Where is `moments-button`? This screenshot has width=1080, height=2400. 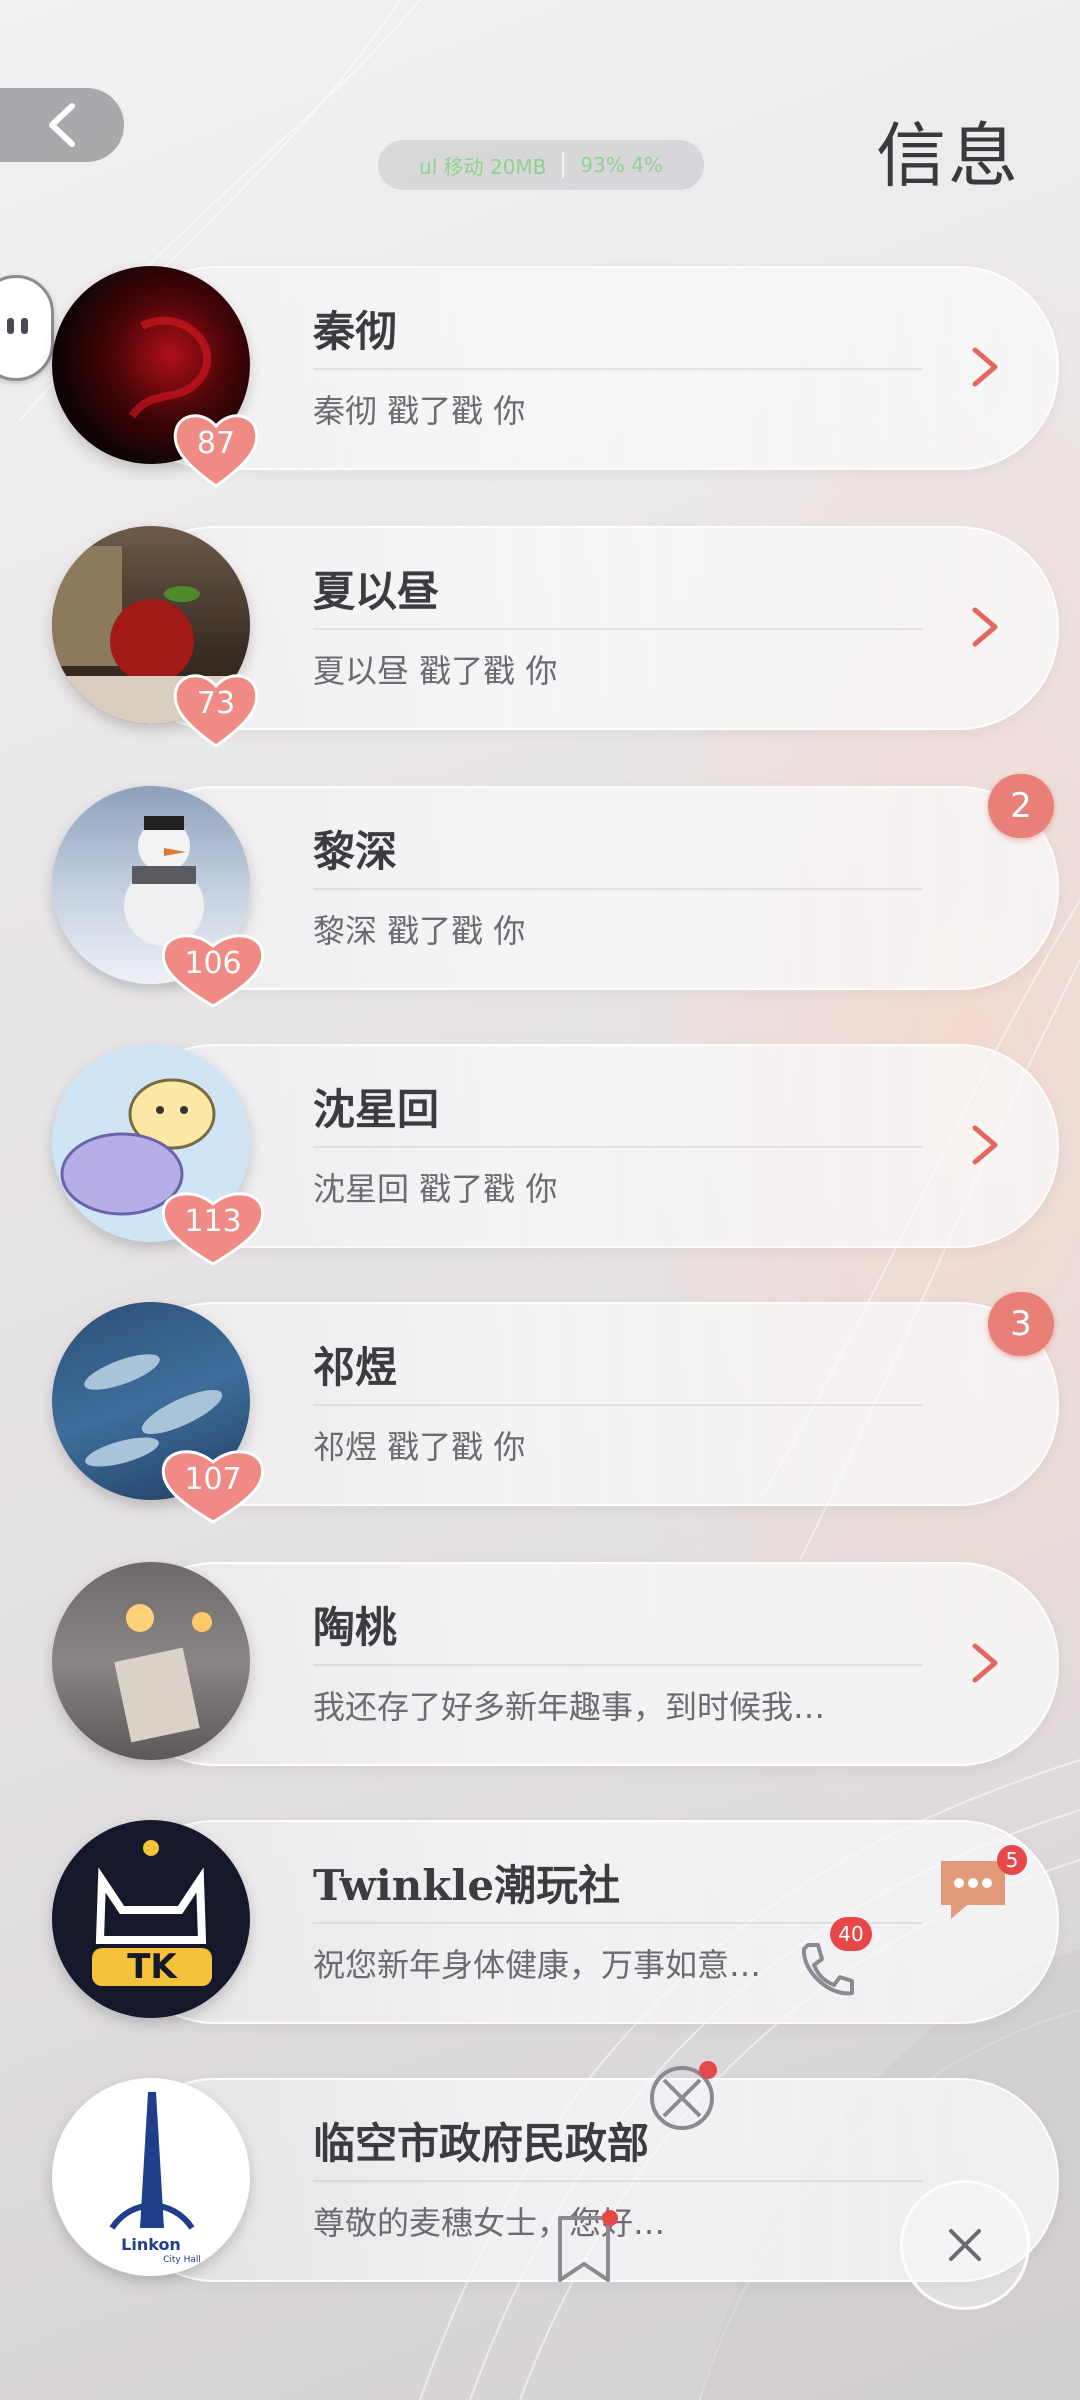
moments-button is located at coordinates (684, 2096).